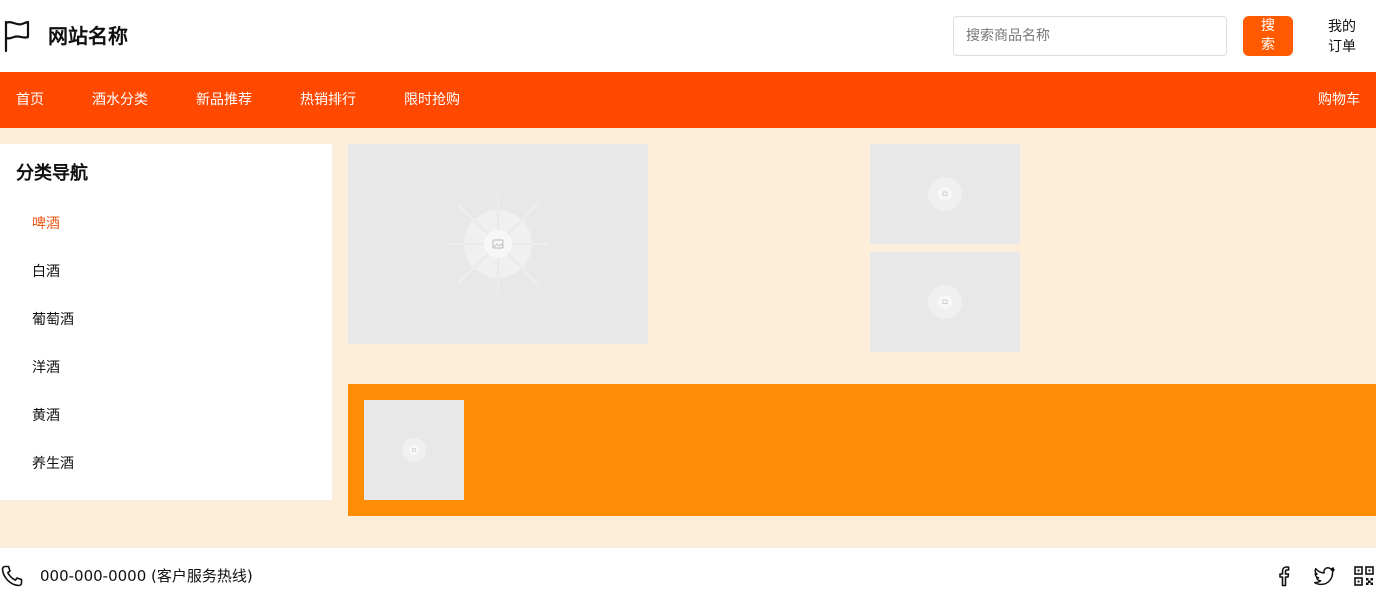  What do you see at coordinates (12, 576) in the screenshot?
I see `phone-icon` at bounding box center [12, 576].